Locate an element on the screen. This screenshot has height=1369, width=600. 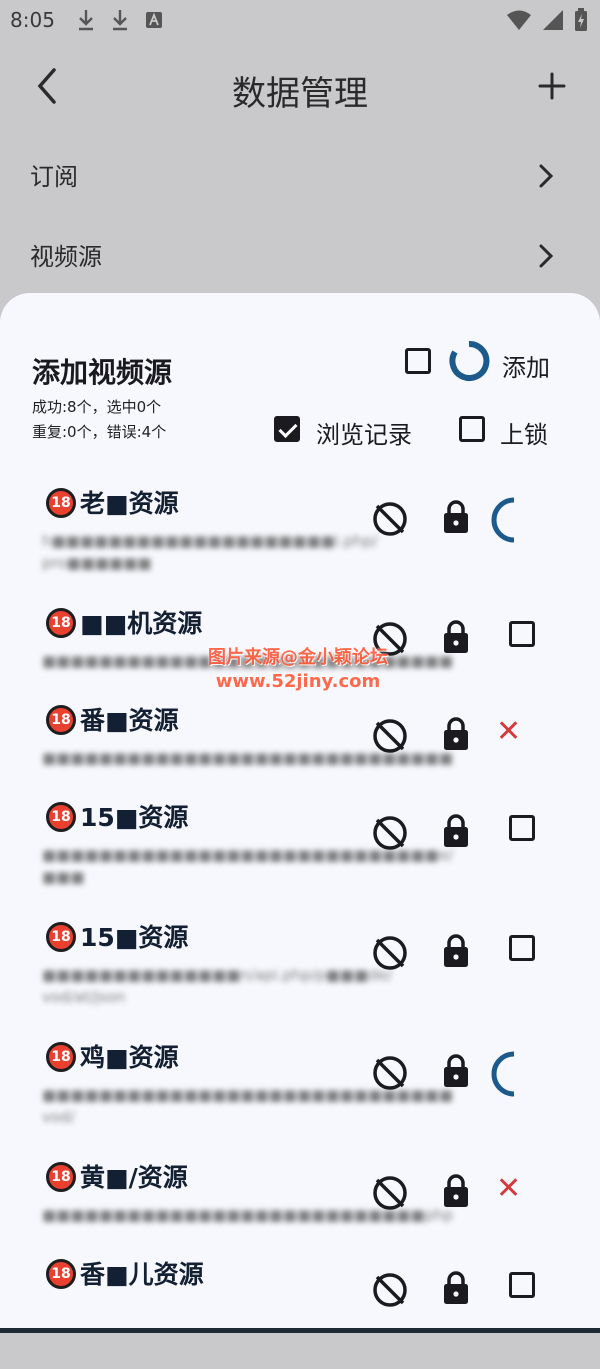
source-url: ■■■■■■■■■■■■■■■■■■■■■■■■■■■■■ is located at coordinates (247, 758).